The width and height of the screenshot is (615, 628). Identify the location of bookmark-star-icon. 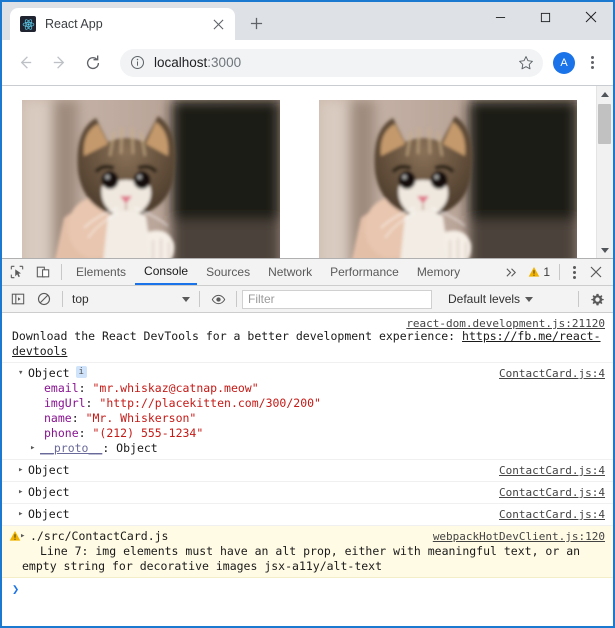
(526, 63).